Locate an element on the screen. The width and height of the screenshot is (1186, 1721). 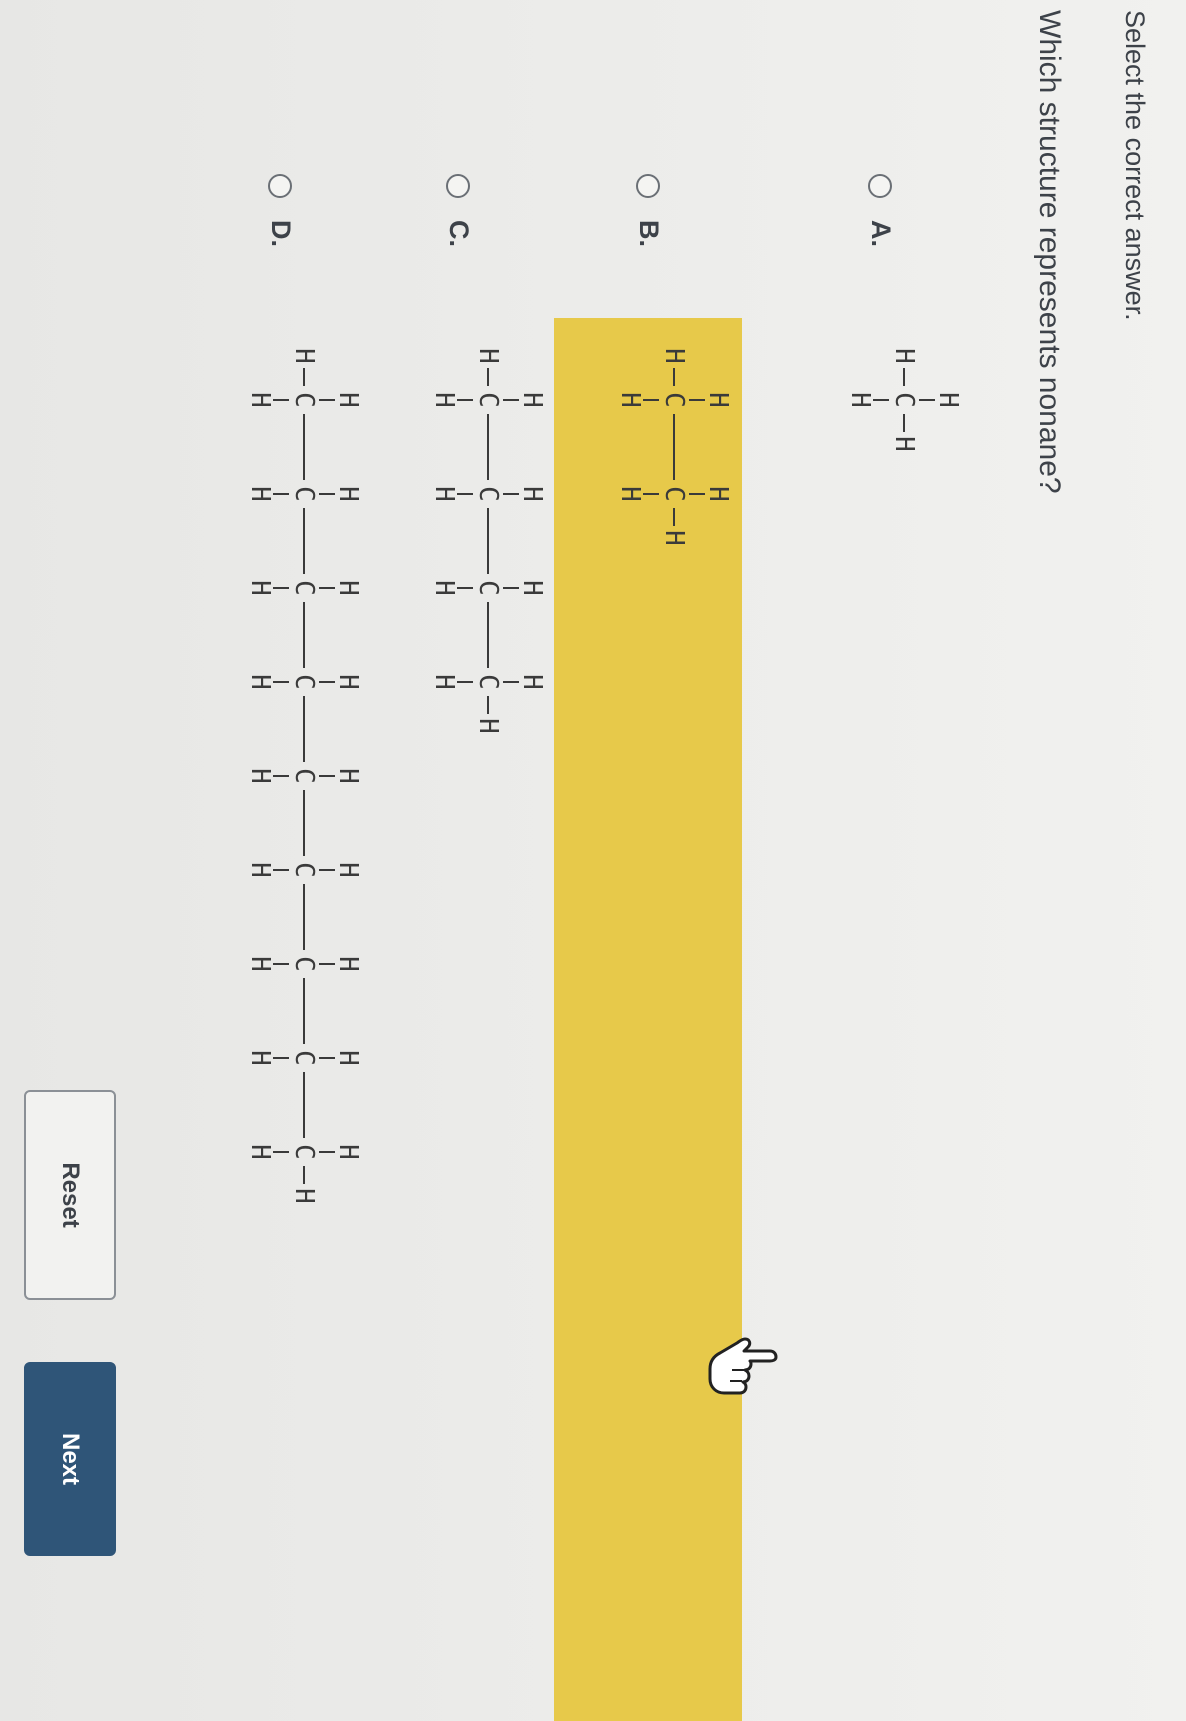
structure-option-c: HC HHC HHC HHC HHH is located at coordinates (488, 541).